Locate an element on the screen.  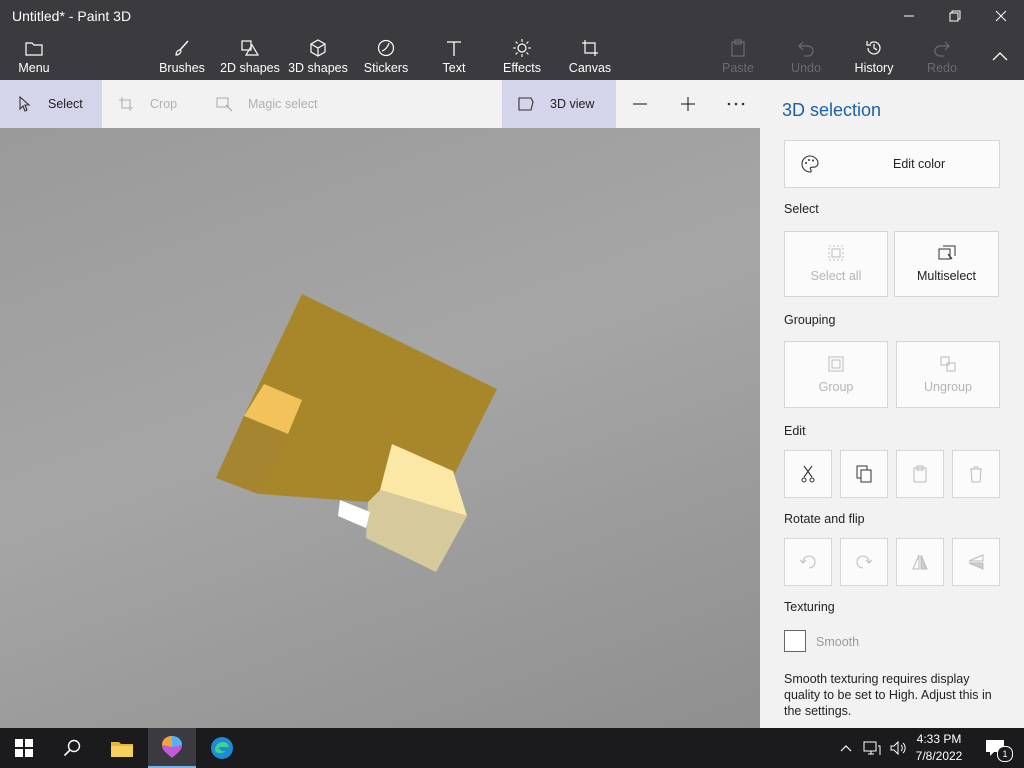
redo-label: Redo is located at coordinates (942, 68).